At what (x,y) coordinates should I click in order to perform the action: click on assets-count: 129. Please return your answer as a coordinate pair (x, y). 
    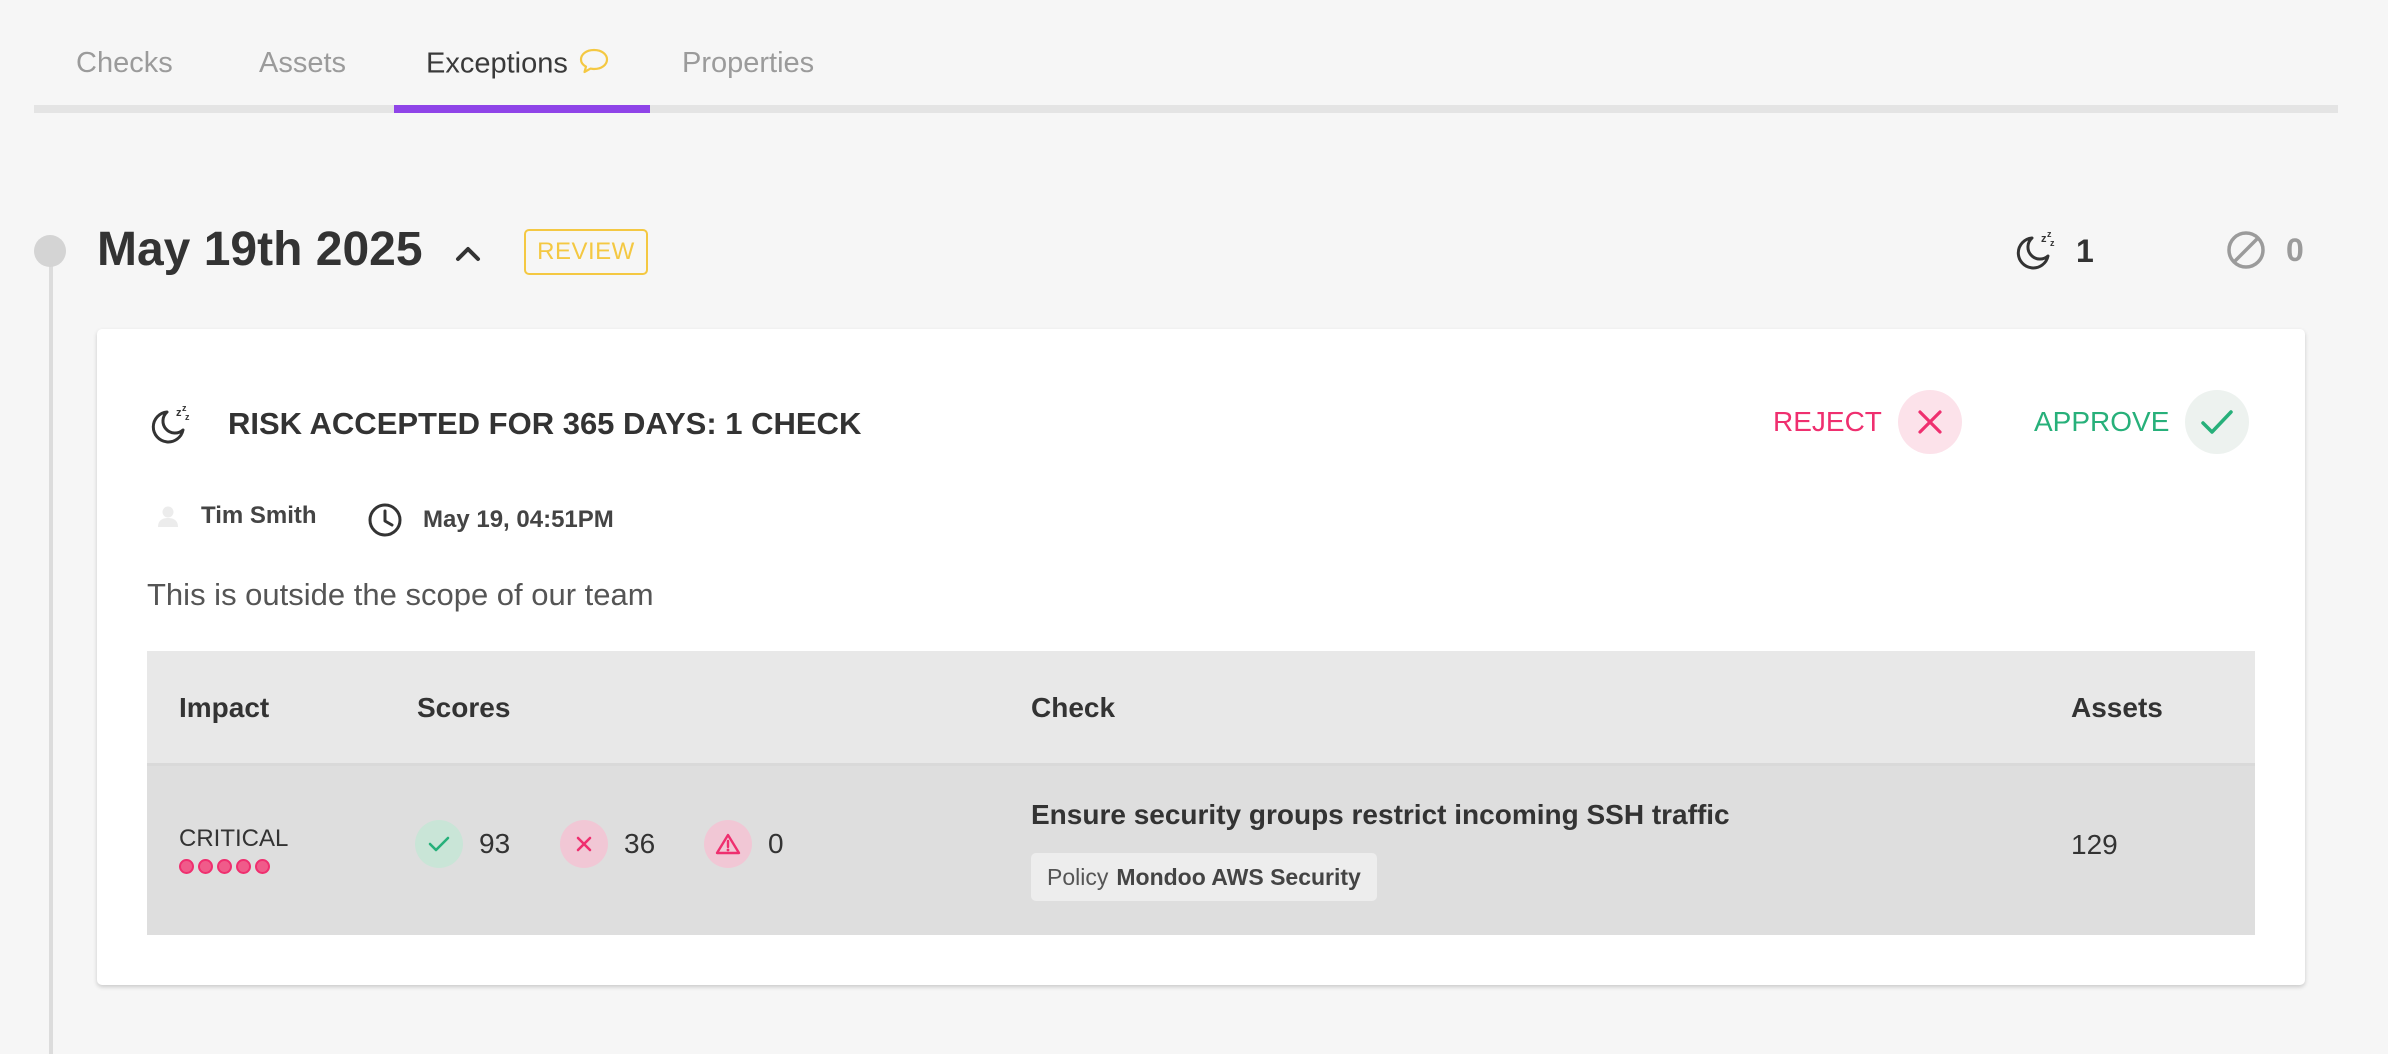
    Looking at the image, I should click on (2094, 844).